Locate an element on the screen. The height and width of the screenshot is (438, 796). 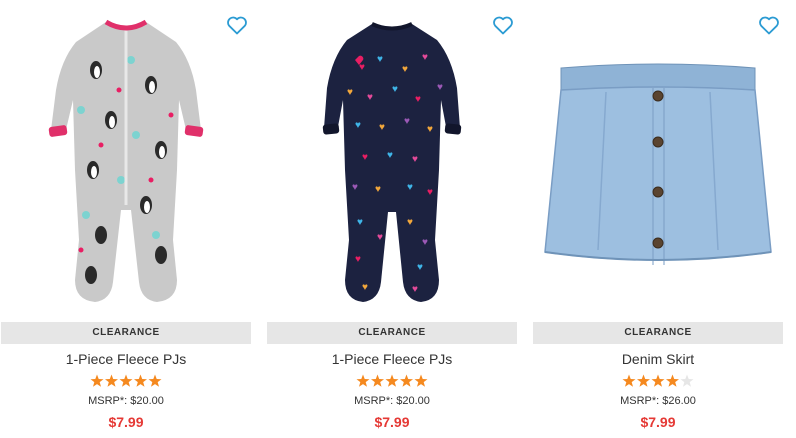
product-name: Denim Skirt is located at coordinates (658, 359).